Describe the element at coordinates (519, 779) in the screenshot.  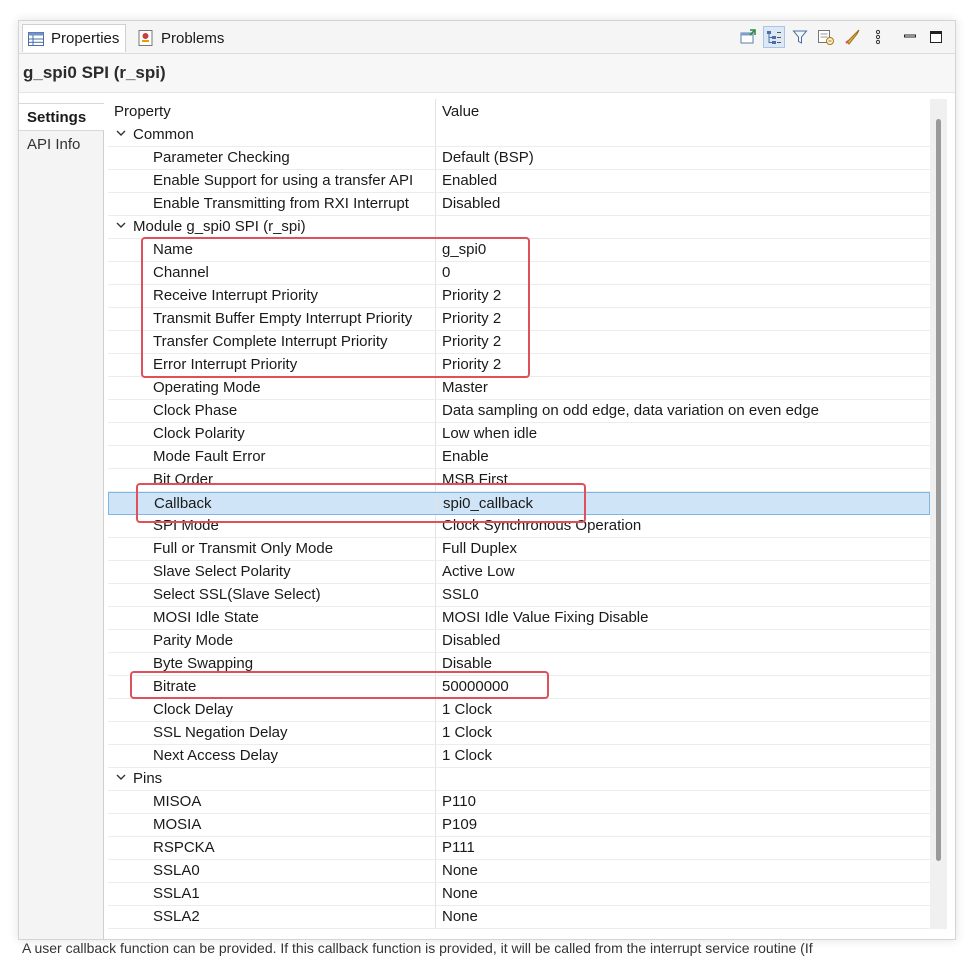
I see `group-row-pins: Pins` at that location.